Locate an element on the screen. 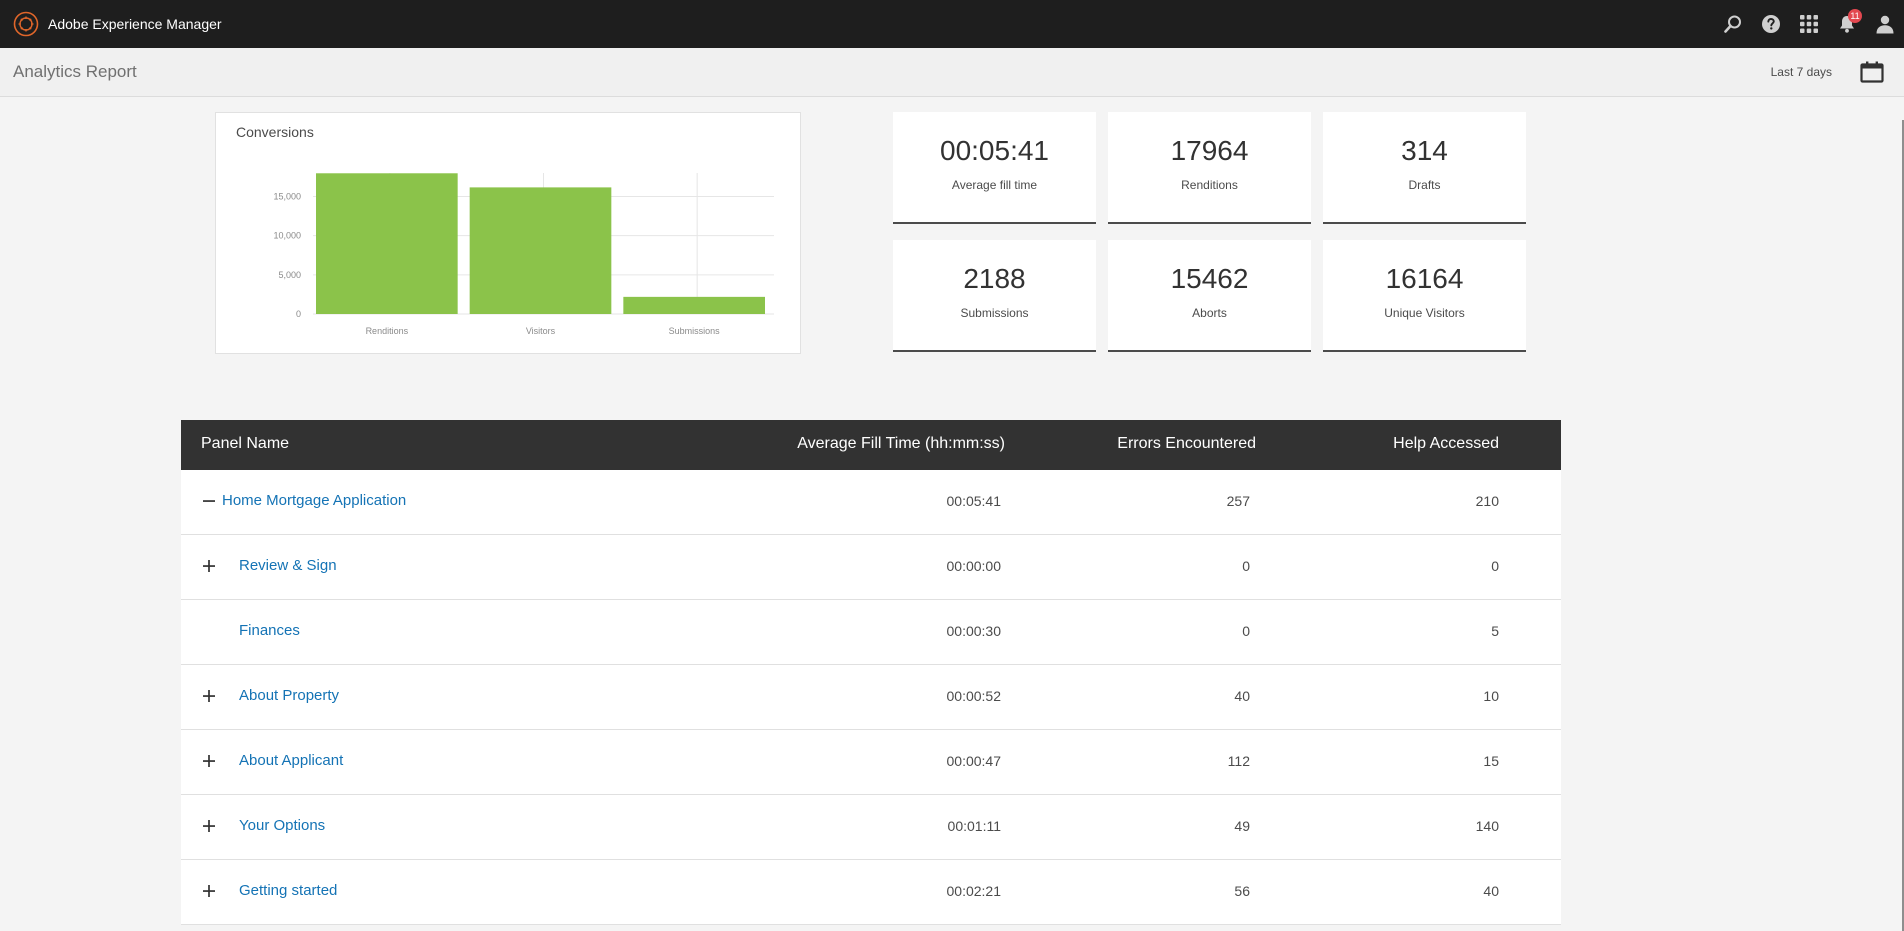 The height and width of the screenshot is (931, 1904). stat-value: 00:05:41 is located at coordinates (994, 150).